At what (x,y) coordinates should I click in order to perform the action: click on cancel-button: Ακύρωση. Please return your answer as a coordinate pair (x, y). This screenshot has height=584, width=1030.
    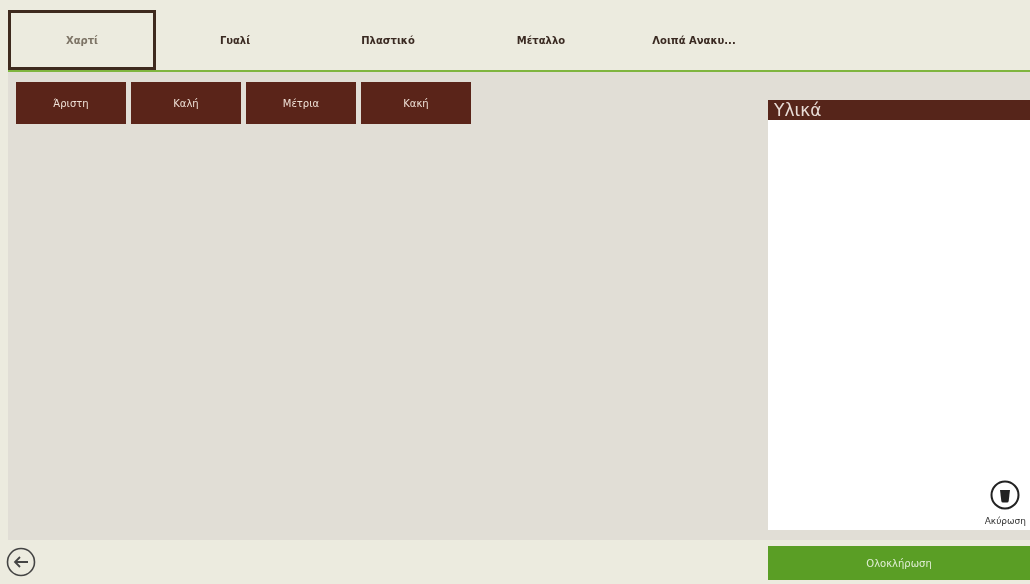
    Looking at the image, I should click on (1005, 503).